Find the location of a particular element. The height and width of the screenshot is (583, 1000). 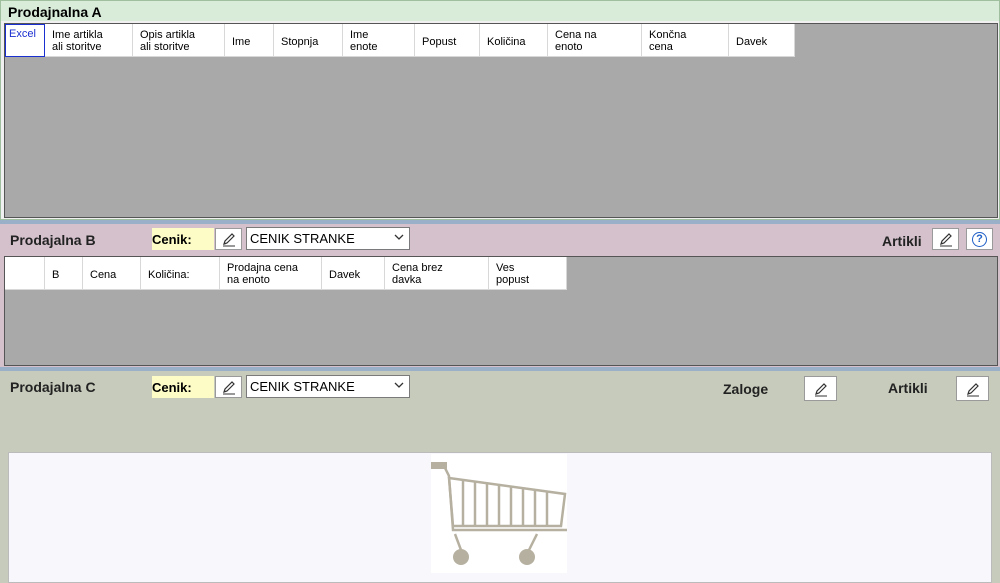

artikli-edit-button-c is located at coordinates (972, 388).